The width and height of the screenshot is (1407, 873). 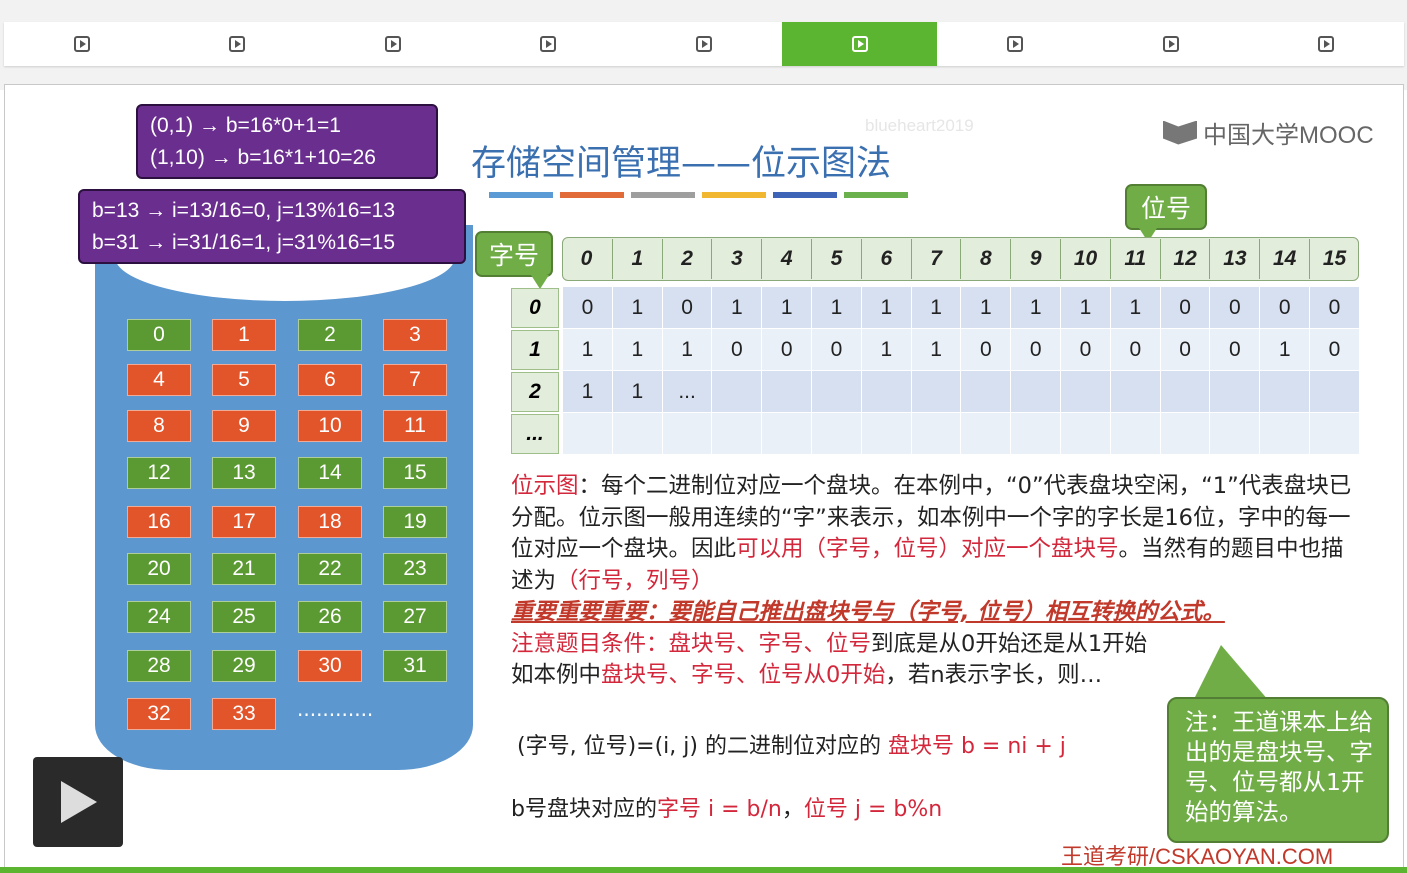 What do you see at coordinates (1284, 259) in the screenshot?
I see `bit-column-header: 14` at bounding box center [1284, 259].